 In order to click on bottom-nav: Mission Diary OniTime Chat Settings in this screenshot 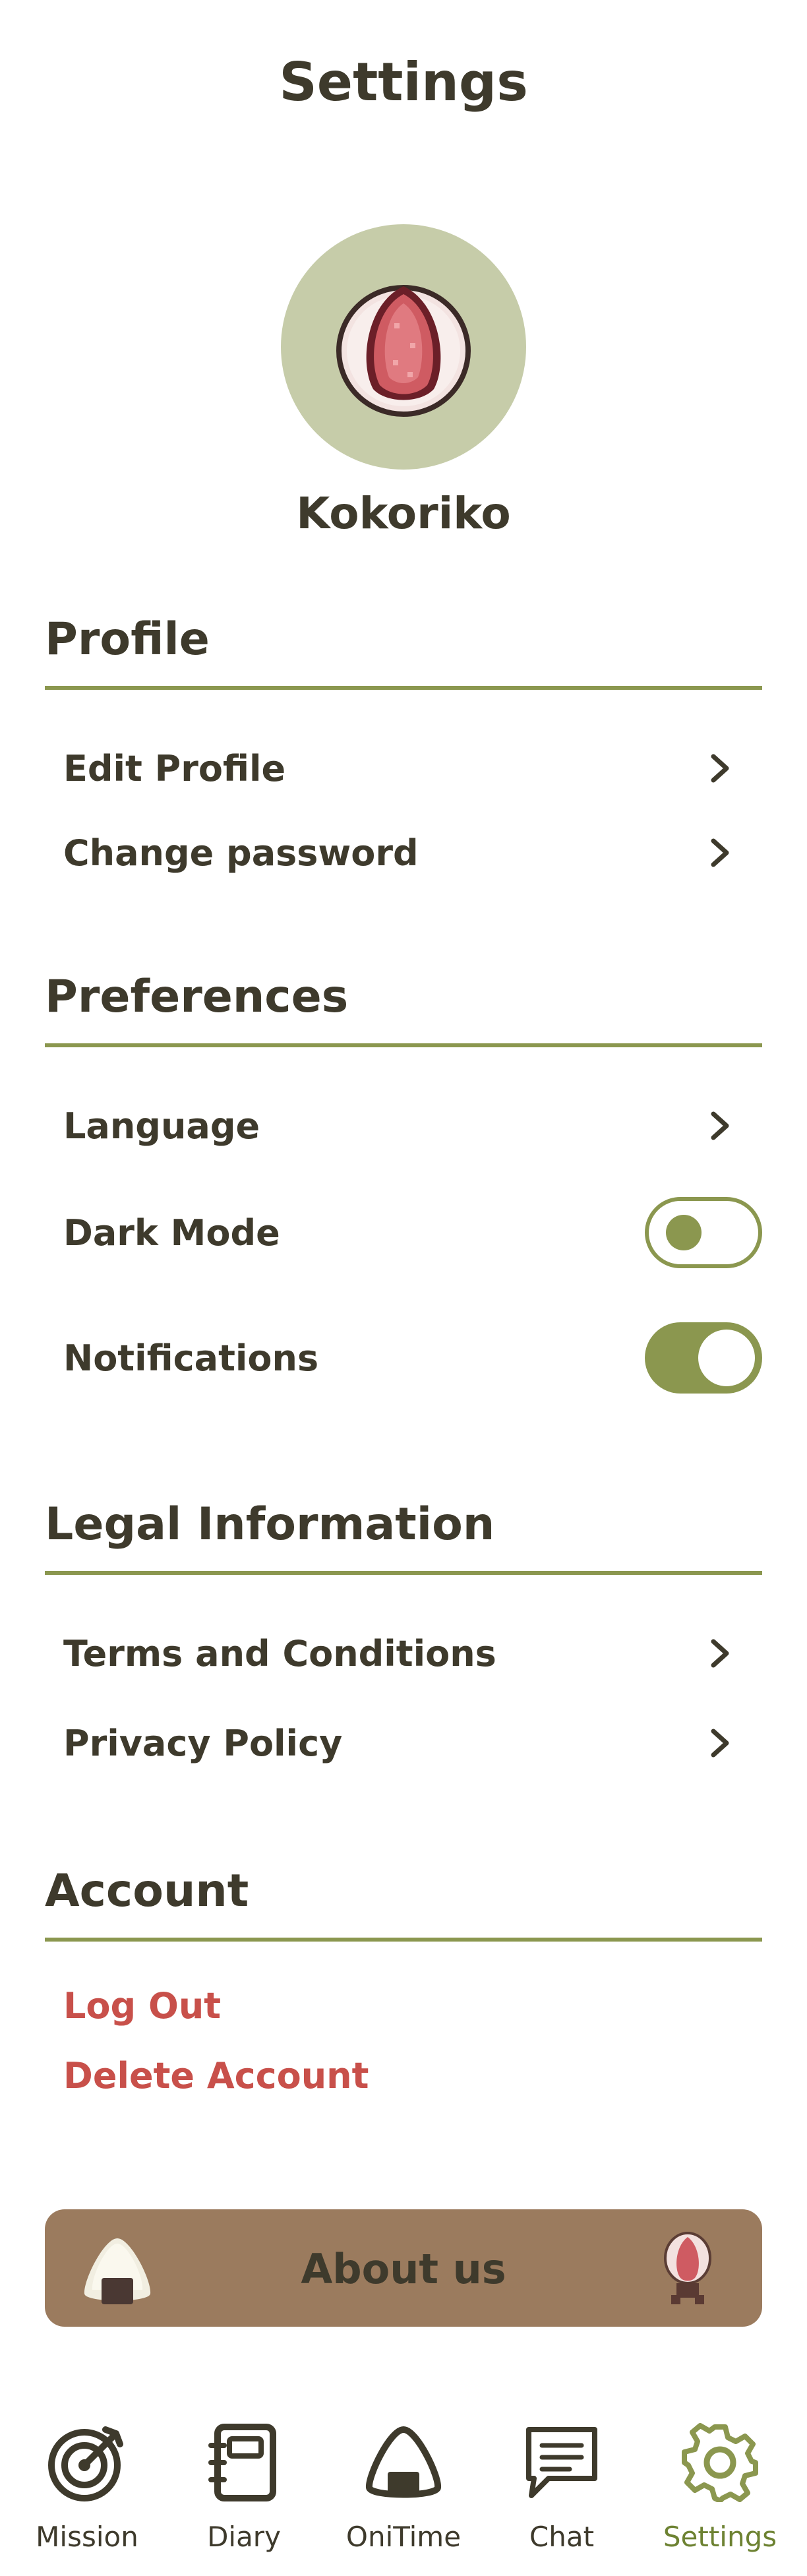, I will do `click(403, 2491)`.